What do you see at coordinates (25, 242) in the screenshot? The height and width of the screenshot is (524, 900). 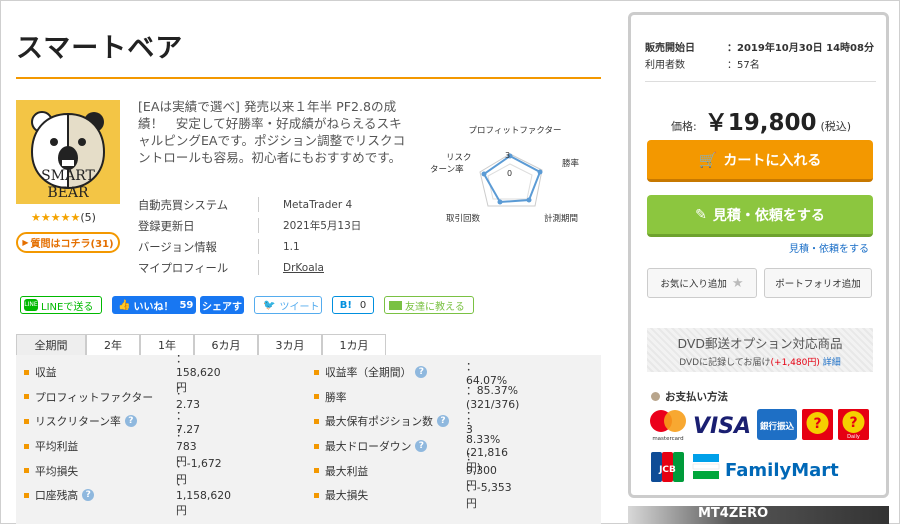 I see `play-arrow-icon: ▶` at bounding box center [25, 242].